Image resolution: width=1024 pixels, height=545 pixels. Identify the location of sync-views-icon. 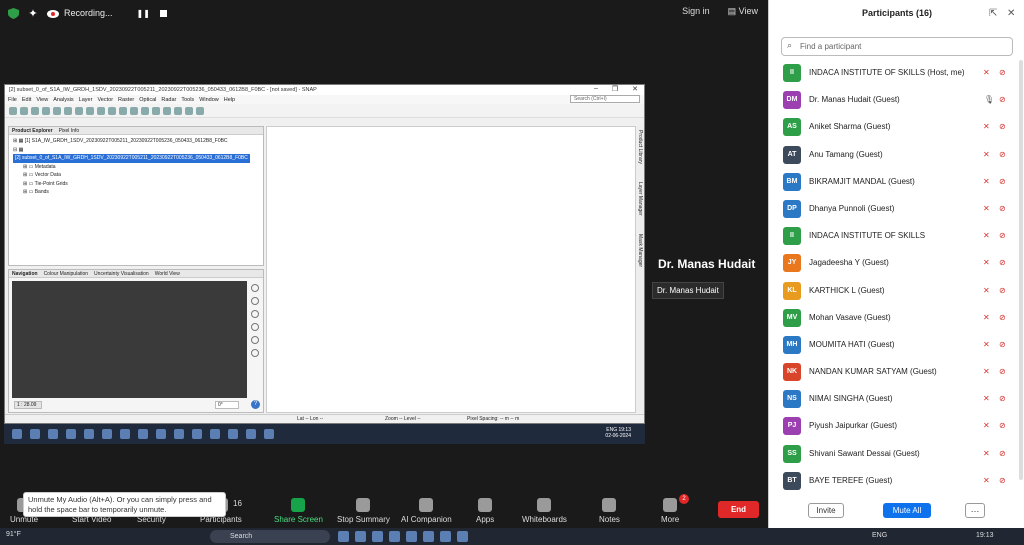
(255, 340).